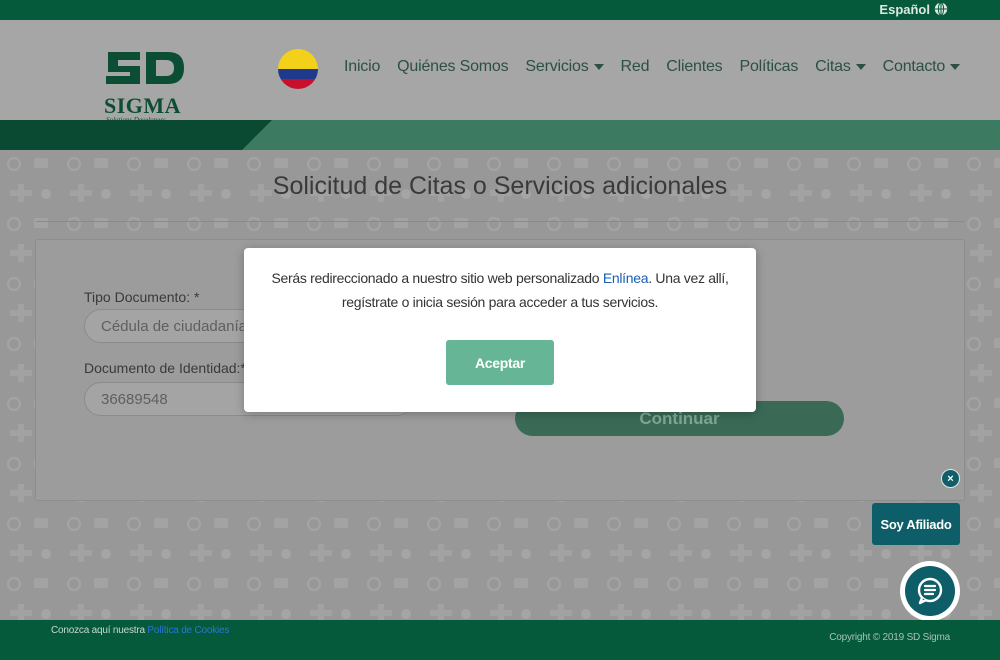  What do you see at coordinates (941, 9) in the screenshot?
I see `globe-icon` at bounding box center [941, 9].